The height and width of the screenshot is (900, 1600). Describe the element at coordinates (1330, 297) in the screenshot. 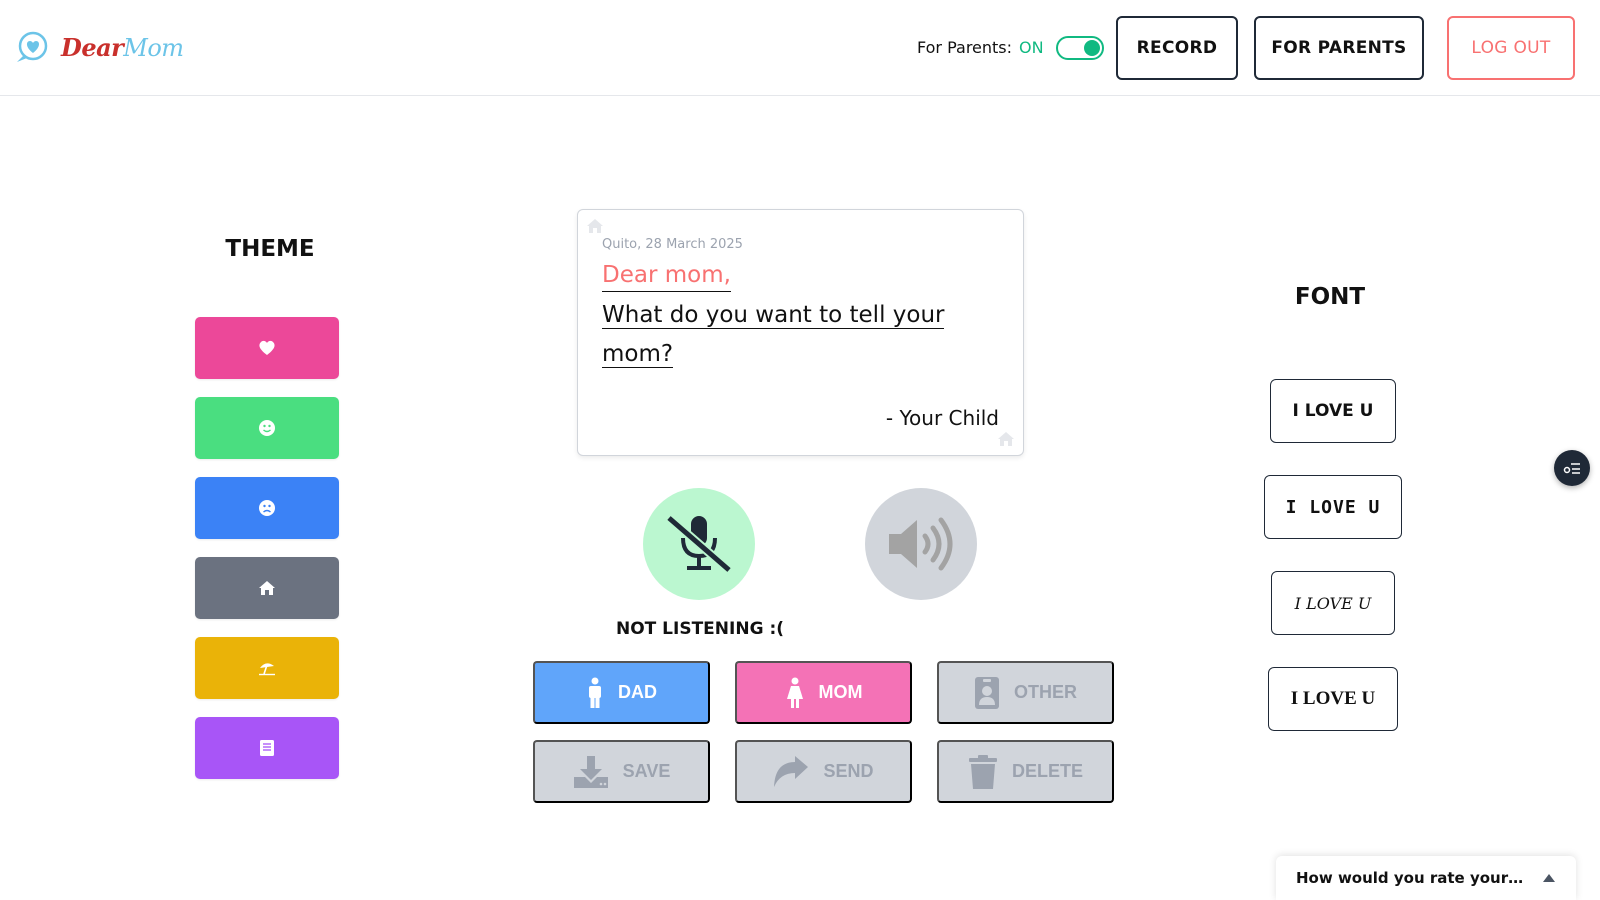

I see `font-title: FONT` at that location.